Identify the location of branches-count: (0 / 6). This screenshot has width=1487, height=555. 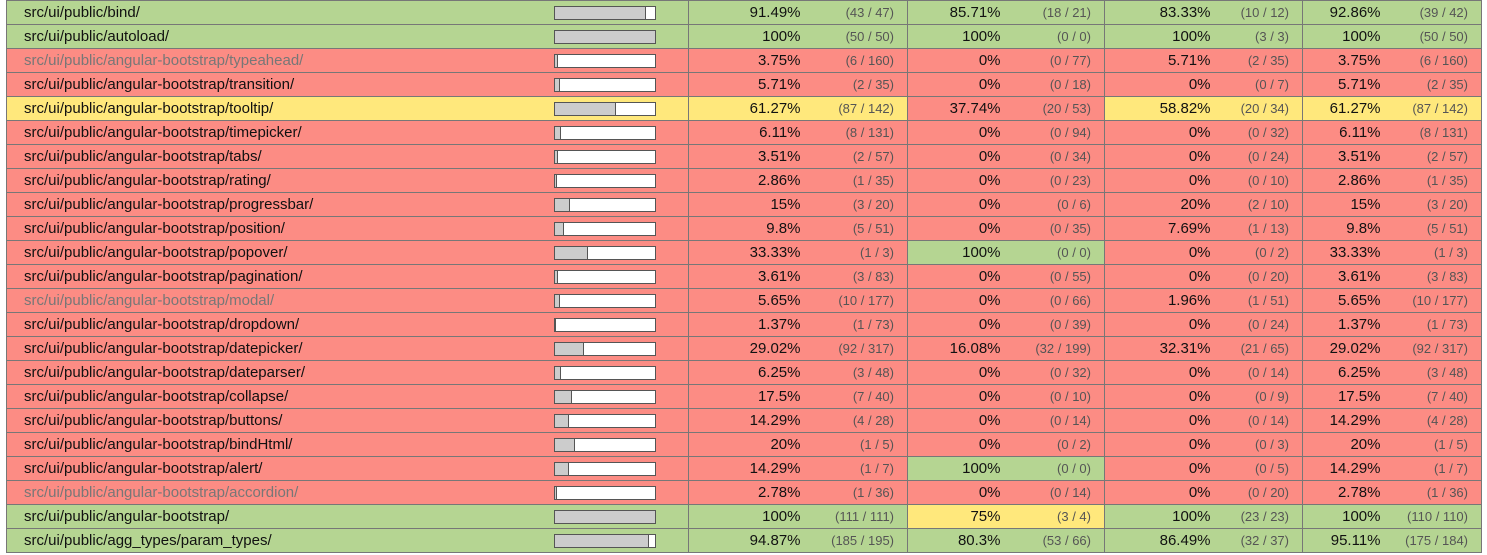
(1052, 204).